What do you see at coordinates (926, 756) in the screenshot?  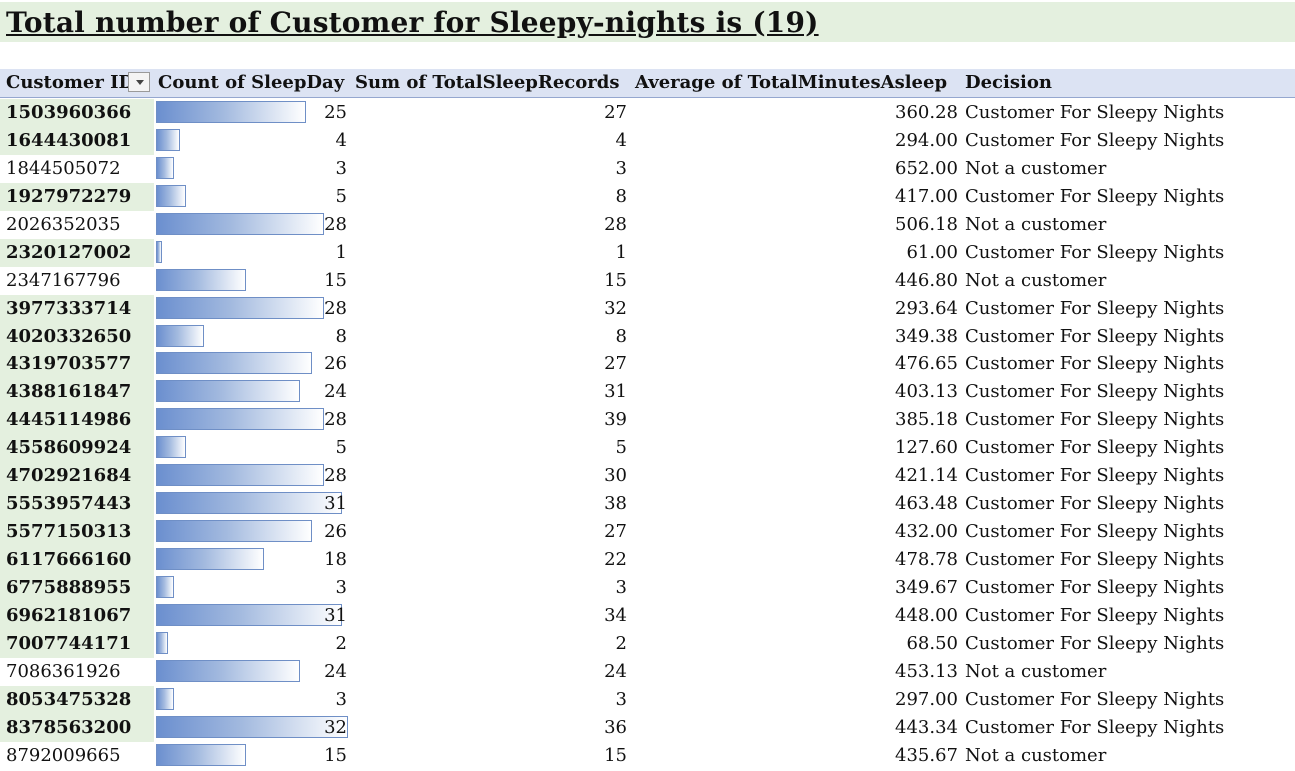 I see `avg-minutes-cell: 435.67` at bounding box center [926, 756].